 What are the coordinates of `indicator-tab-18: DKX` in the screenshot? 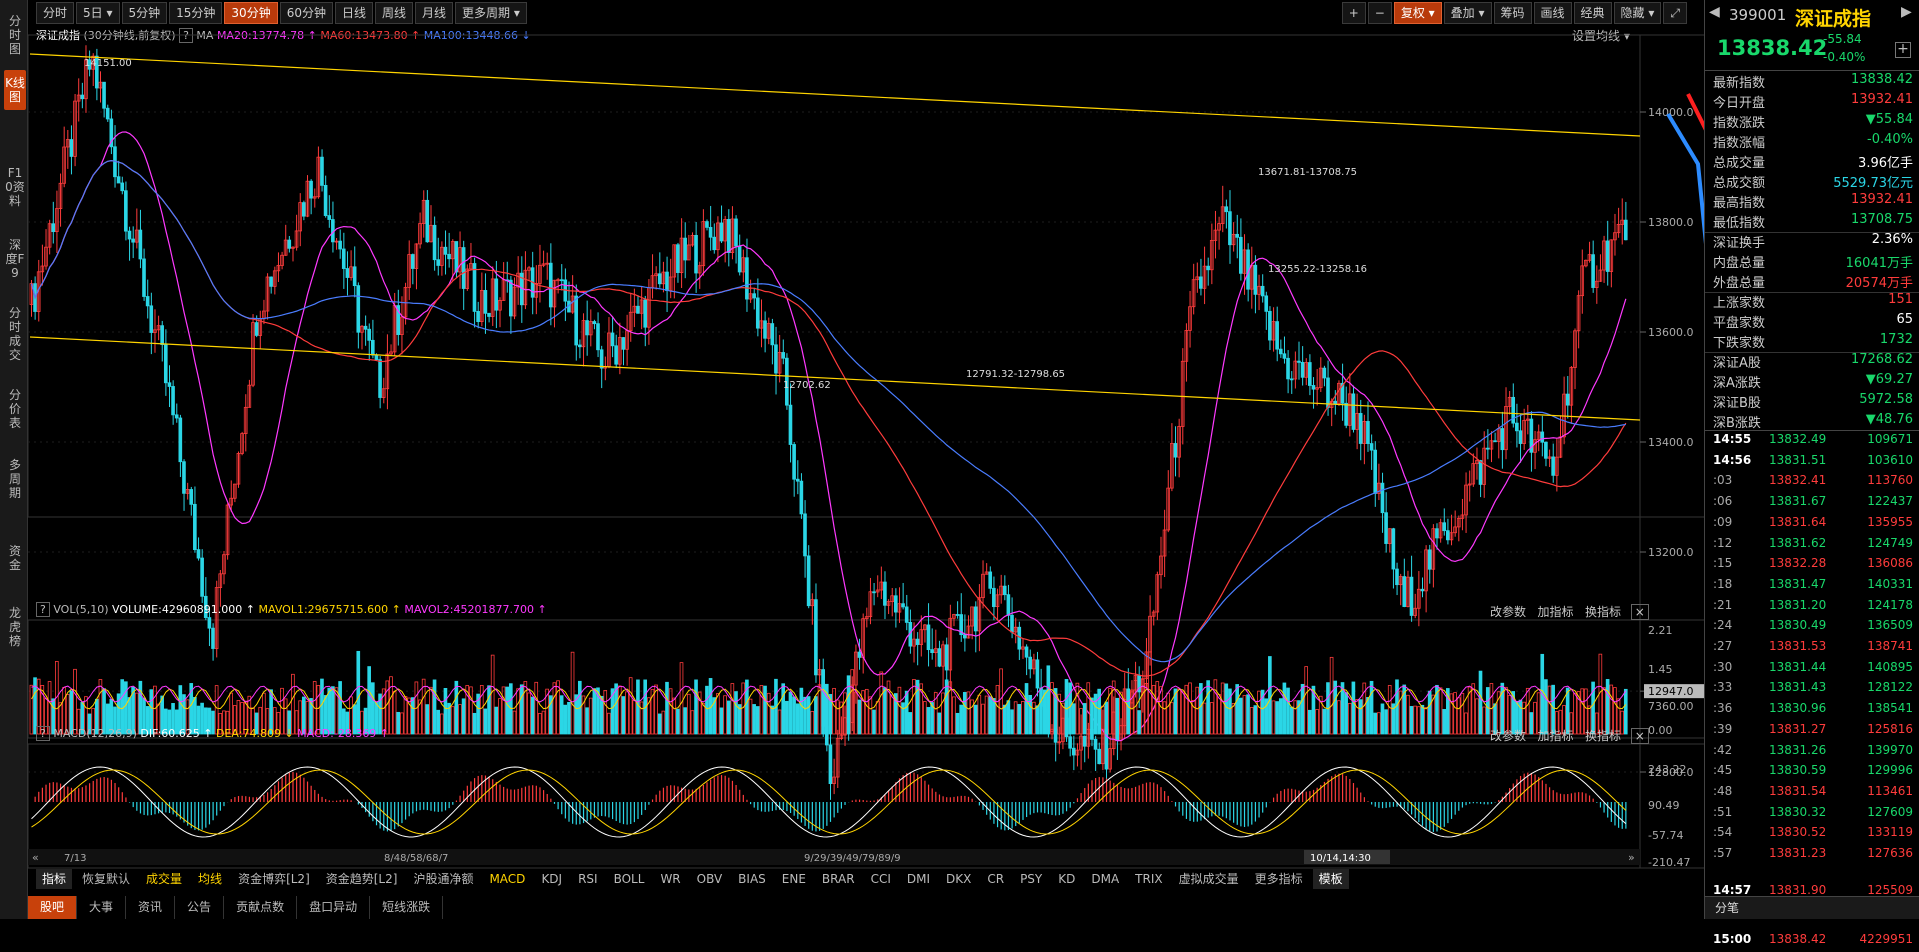 It's located at (958, 879).